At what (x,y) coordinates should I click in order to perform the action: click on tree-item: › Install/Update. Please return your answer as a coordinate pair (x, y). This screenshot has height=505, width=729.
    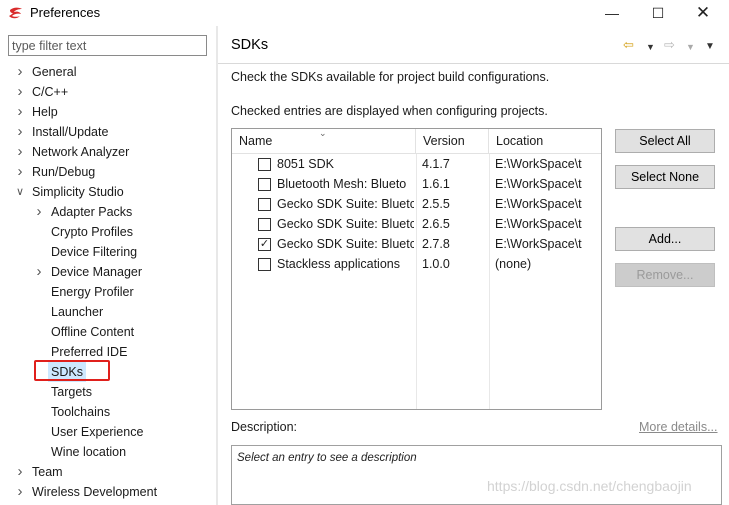
    Looking at the image, I should click on (108, 132).